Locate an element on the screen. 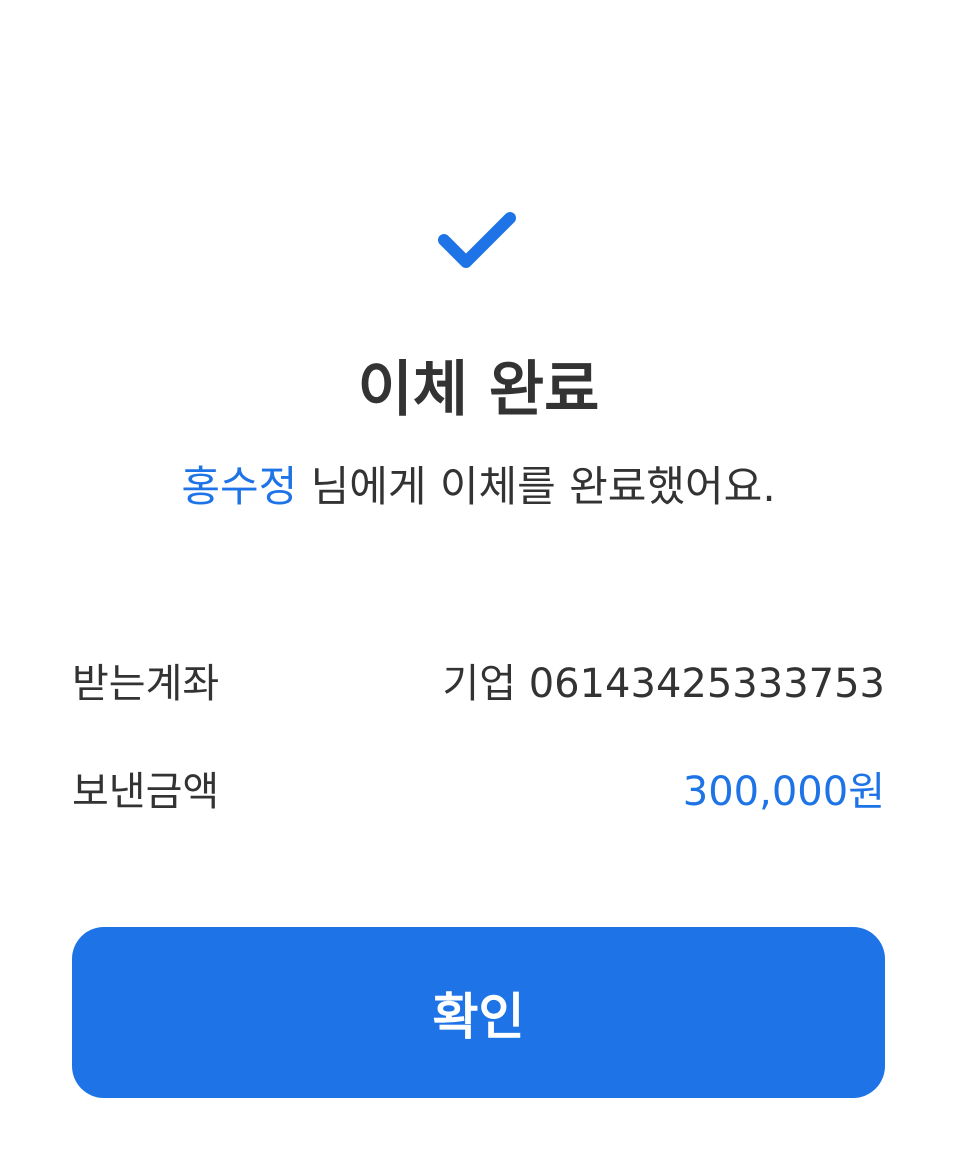  receiving-account-row: 받는계좌 기업 06143425333753 is located at coordinates (478, 680).